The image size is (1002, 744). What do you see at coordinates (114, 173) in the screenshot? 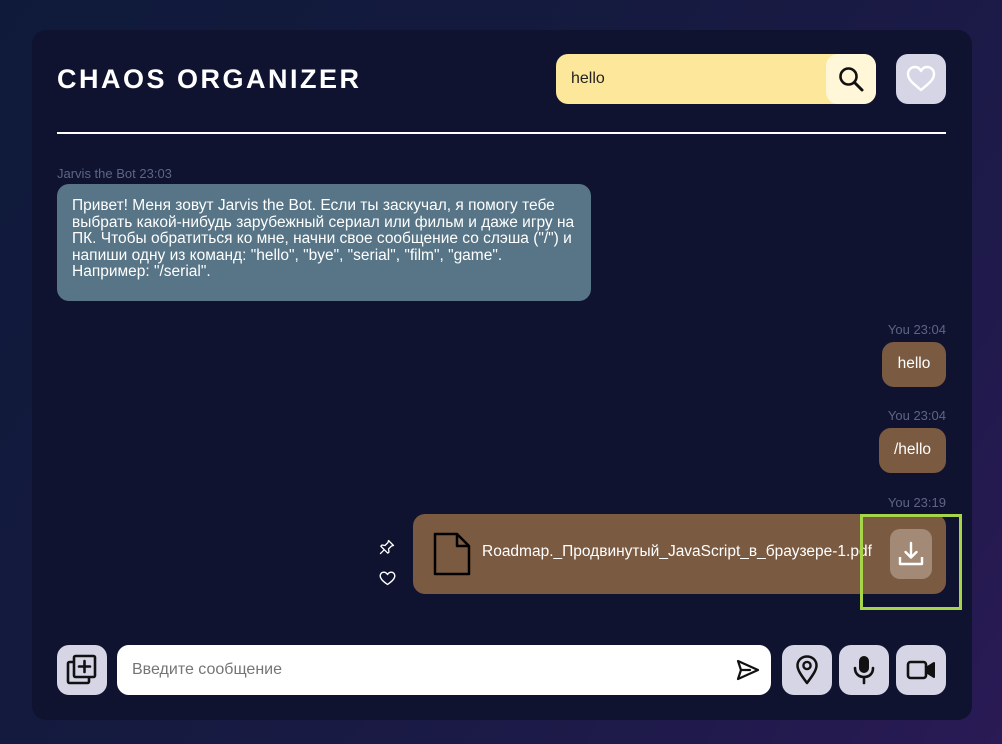
I see `message-meta: Jarvis the Bot 23:03` at bounding box center [114, 173].